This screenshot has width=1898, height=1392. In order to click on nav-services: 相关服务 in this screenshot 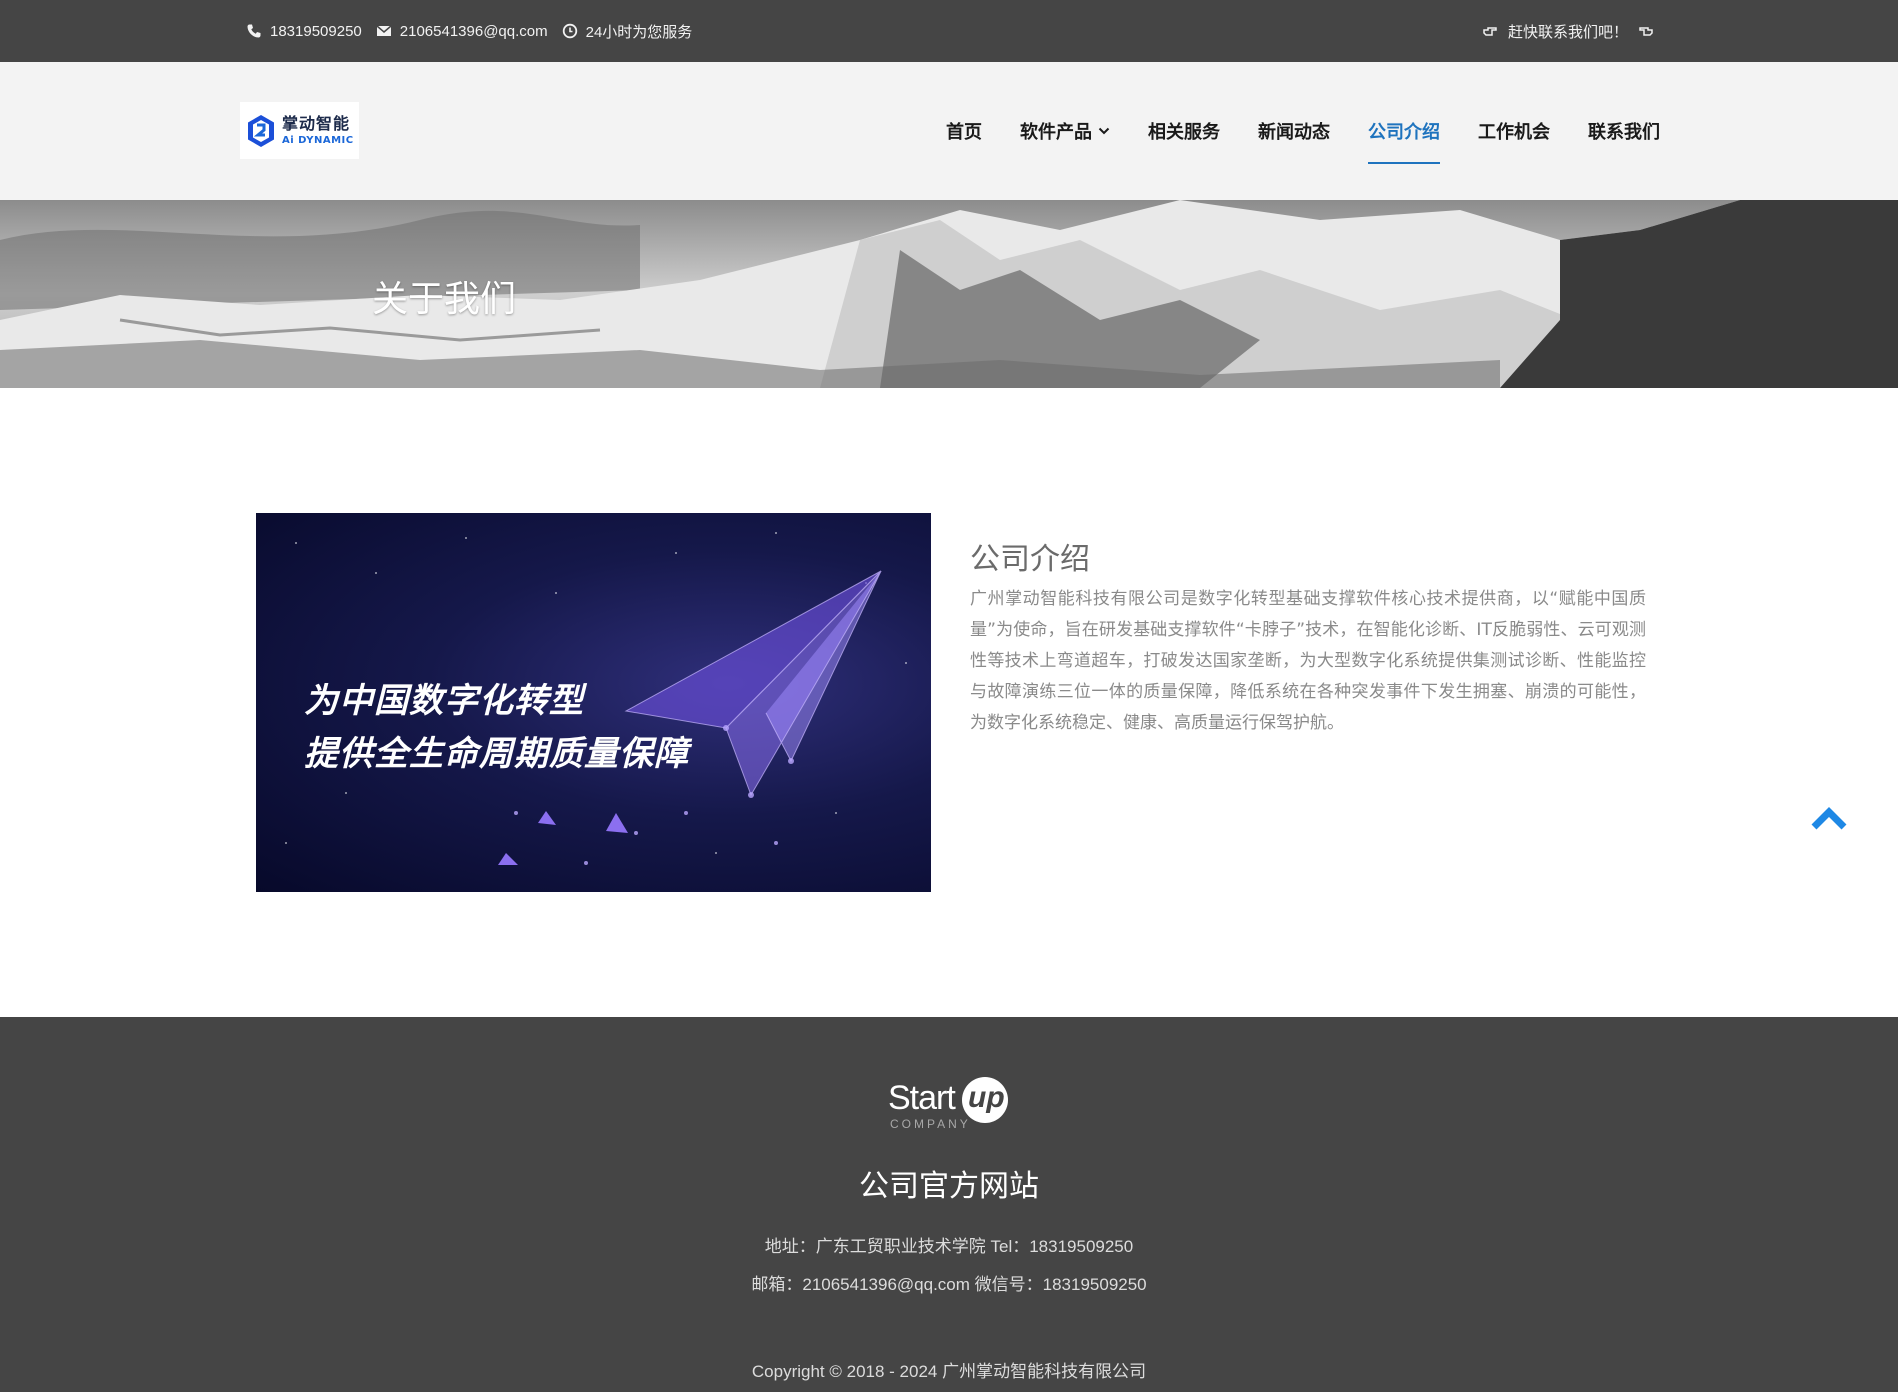, I will do `click(1184, 131)`.